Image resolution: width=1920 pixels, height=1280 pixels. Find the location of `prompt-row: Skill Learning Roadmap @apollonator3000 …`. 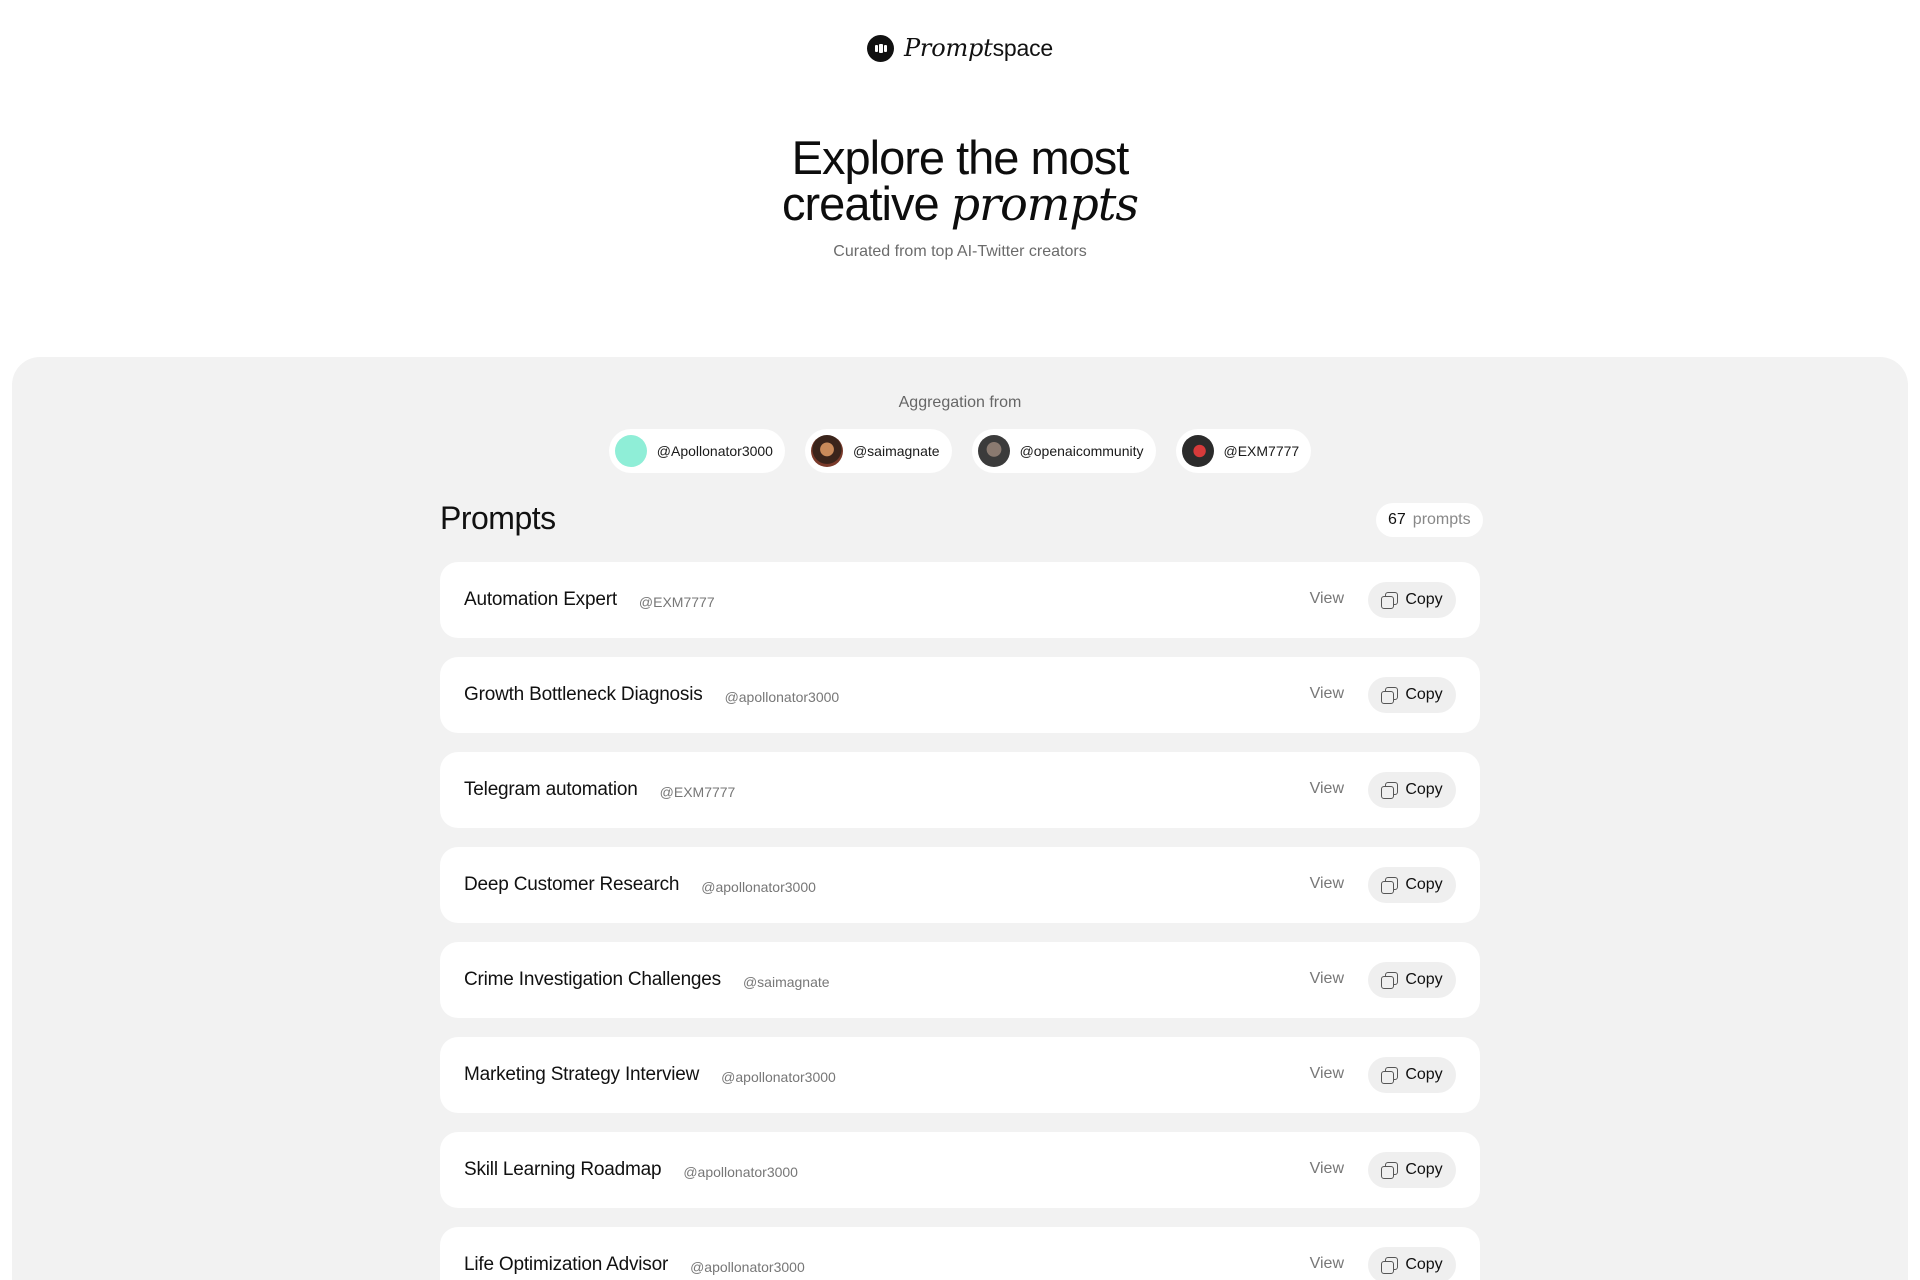

prompt-row: Skill Learning Roadmap @apollonator3000 … is located at coordinates (960, 1170).